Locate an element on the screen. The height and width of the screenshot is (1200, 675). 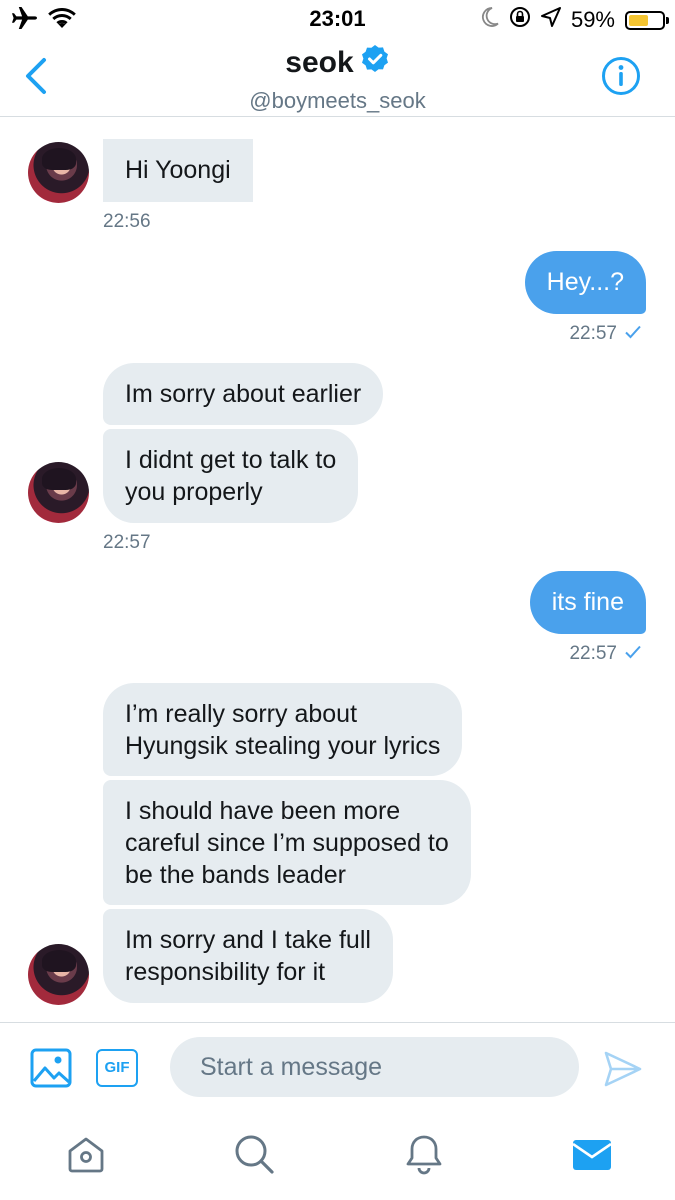
tab-home is located at coordinates (86, 1154).